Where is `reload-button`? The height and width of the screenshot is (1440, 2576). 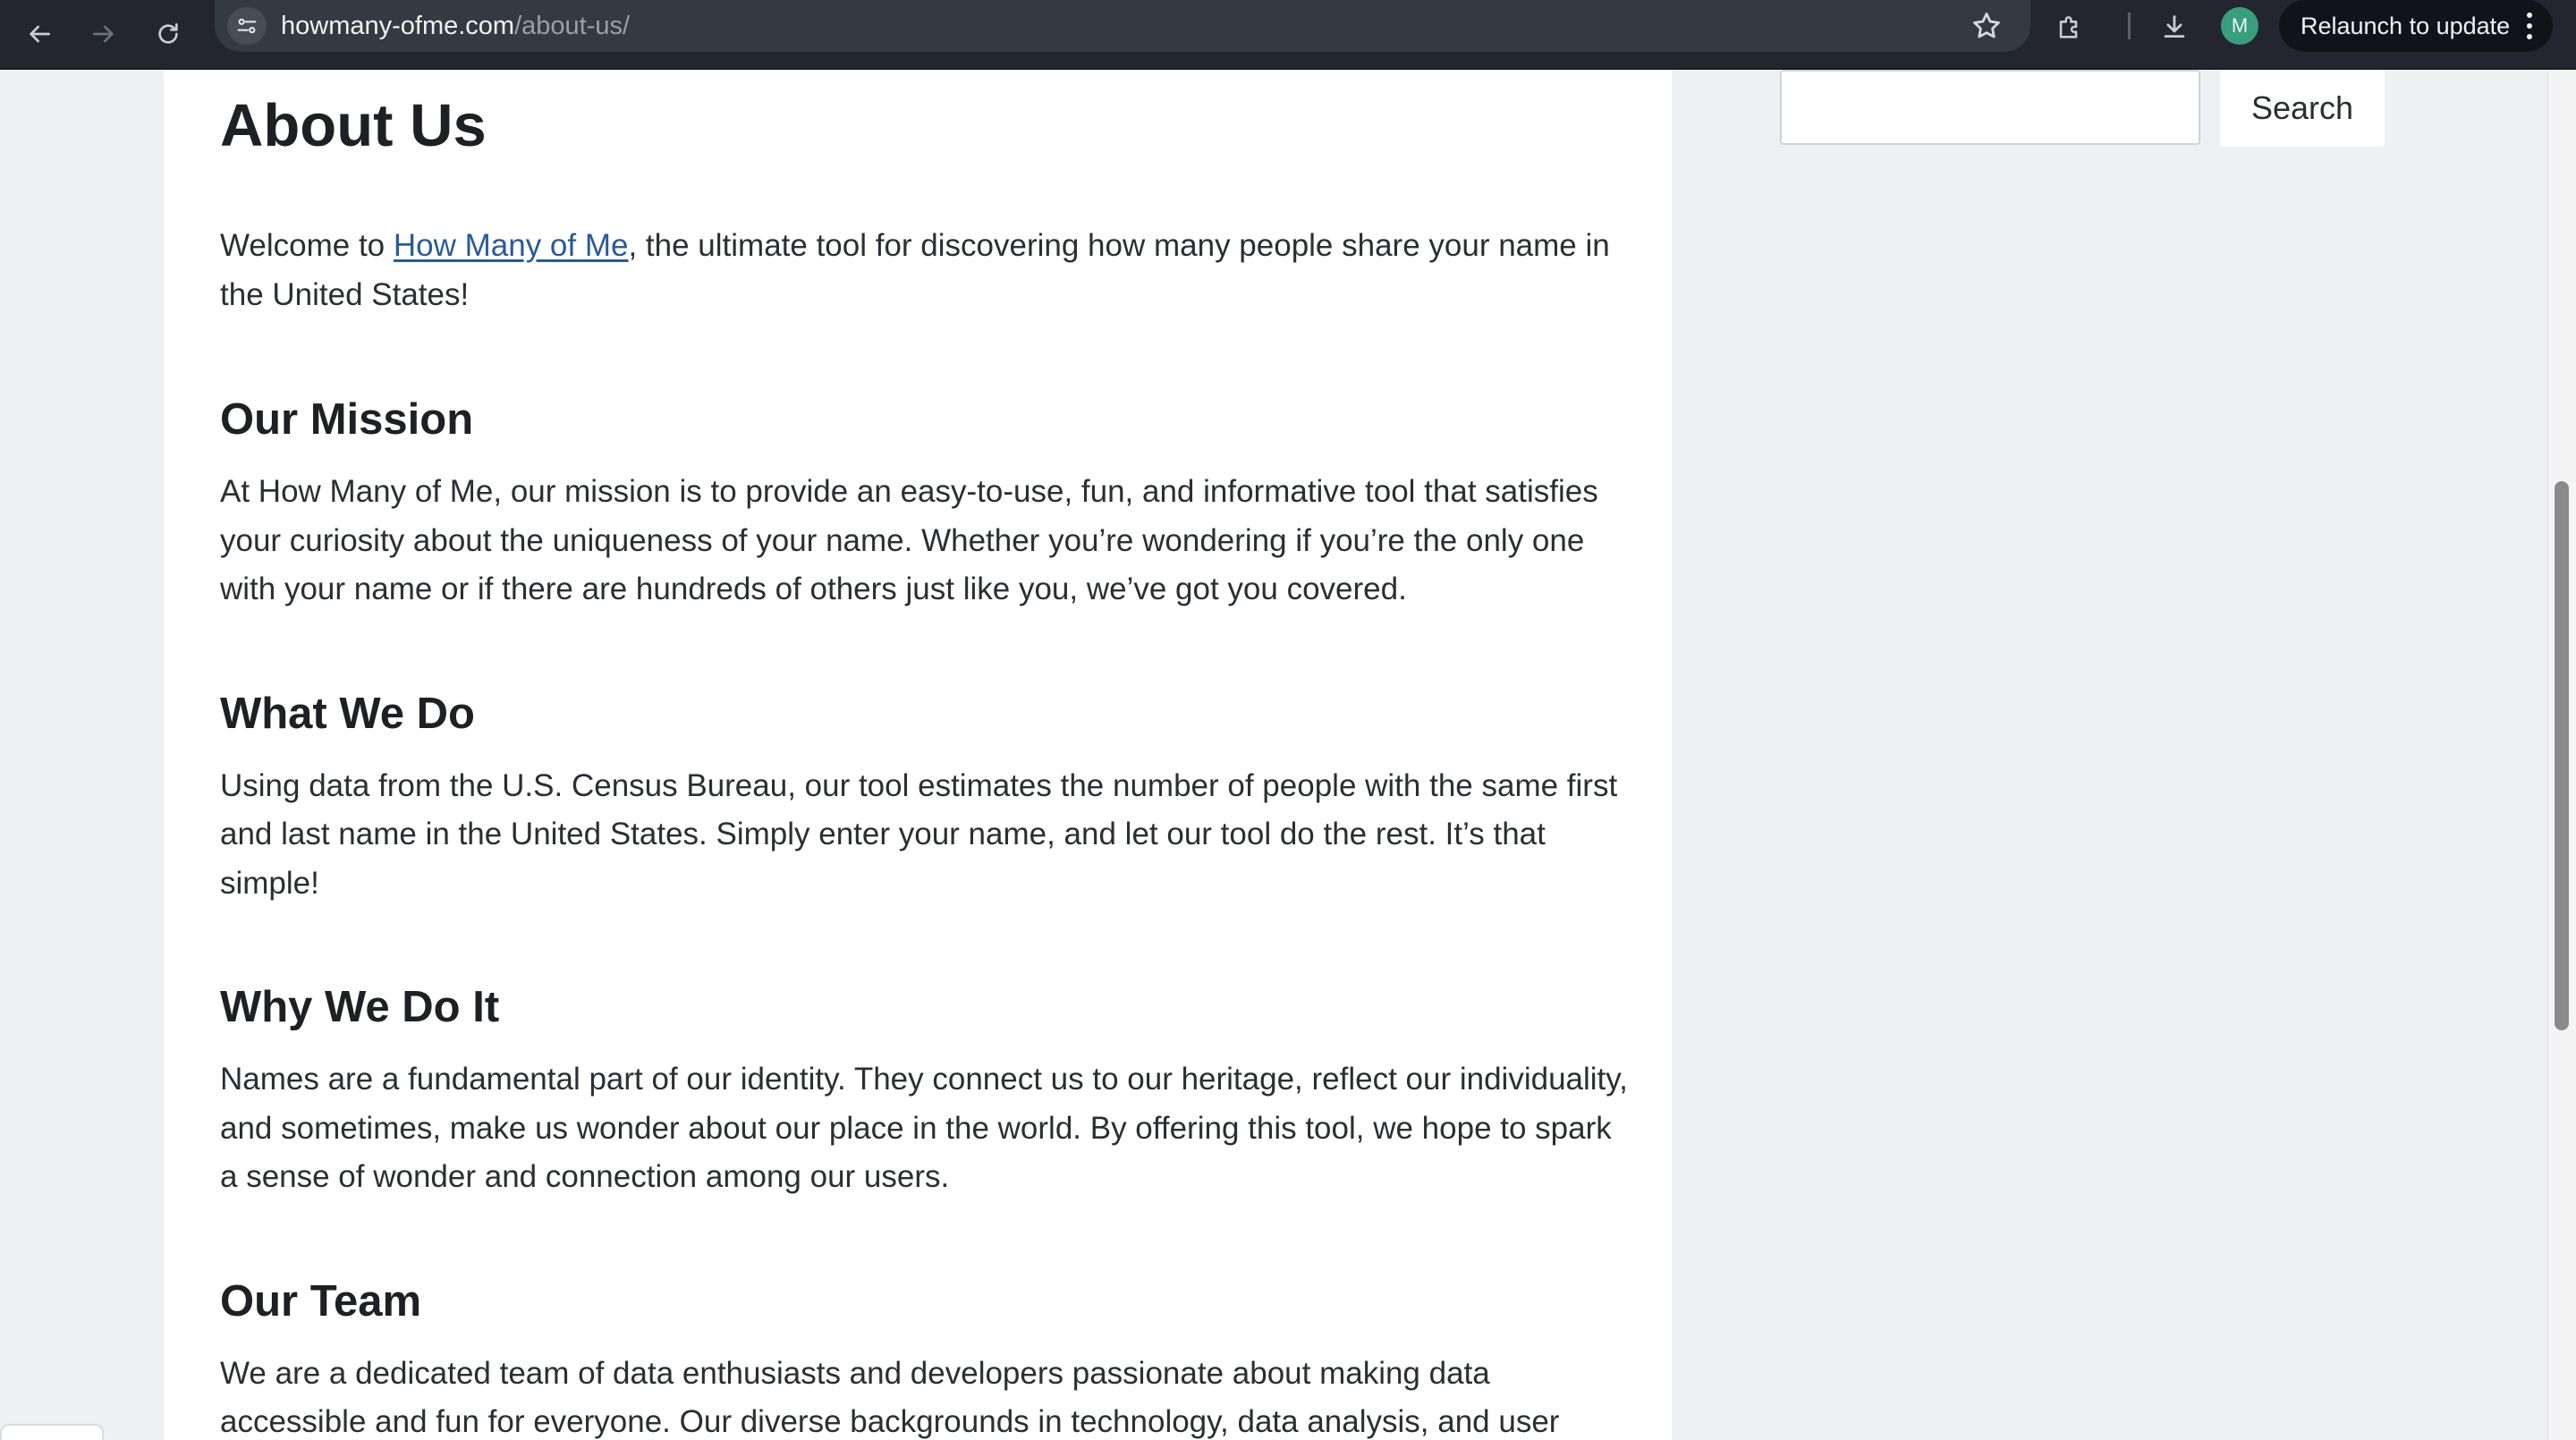
reload-button is located at coordinates (168, 34).